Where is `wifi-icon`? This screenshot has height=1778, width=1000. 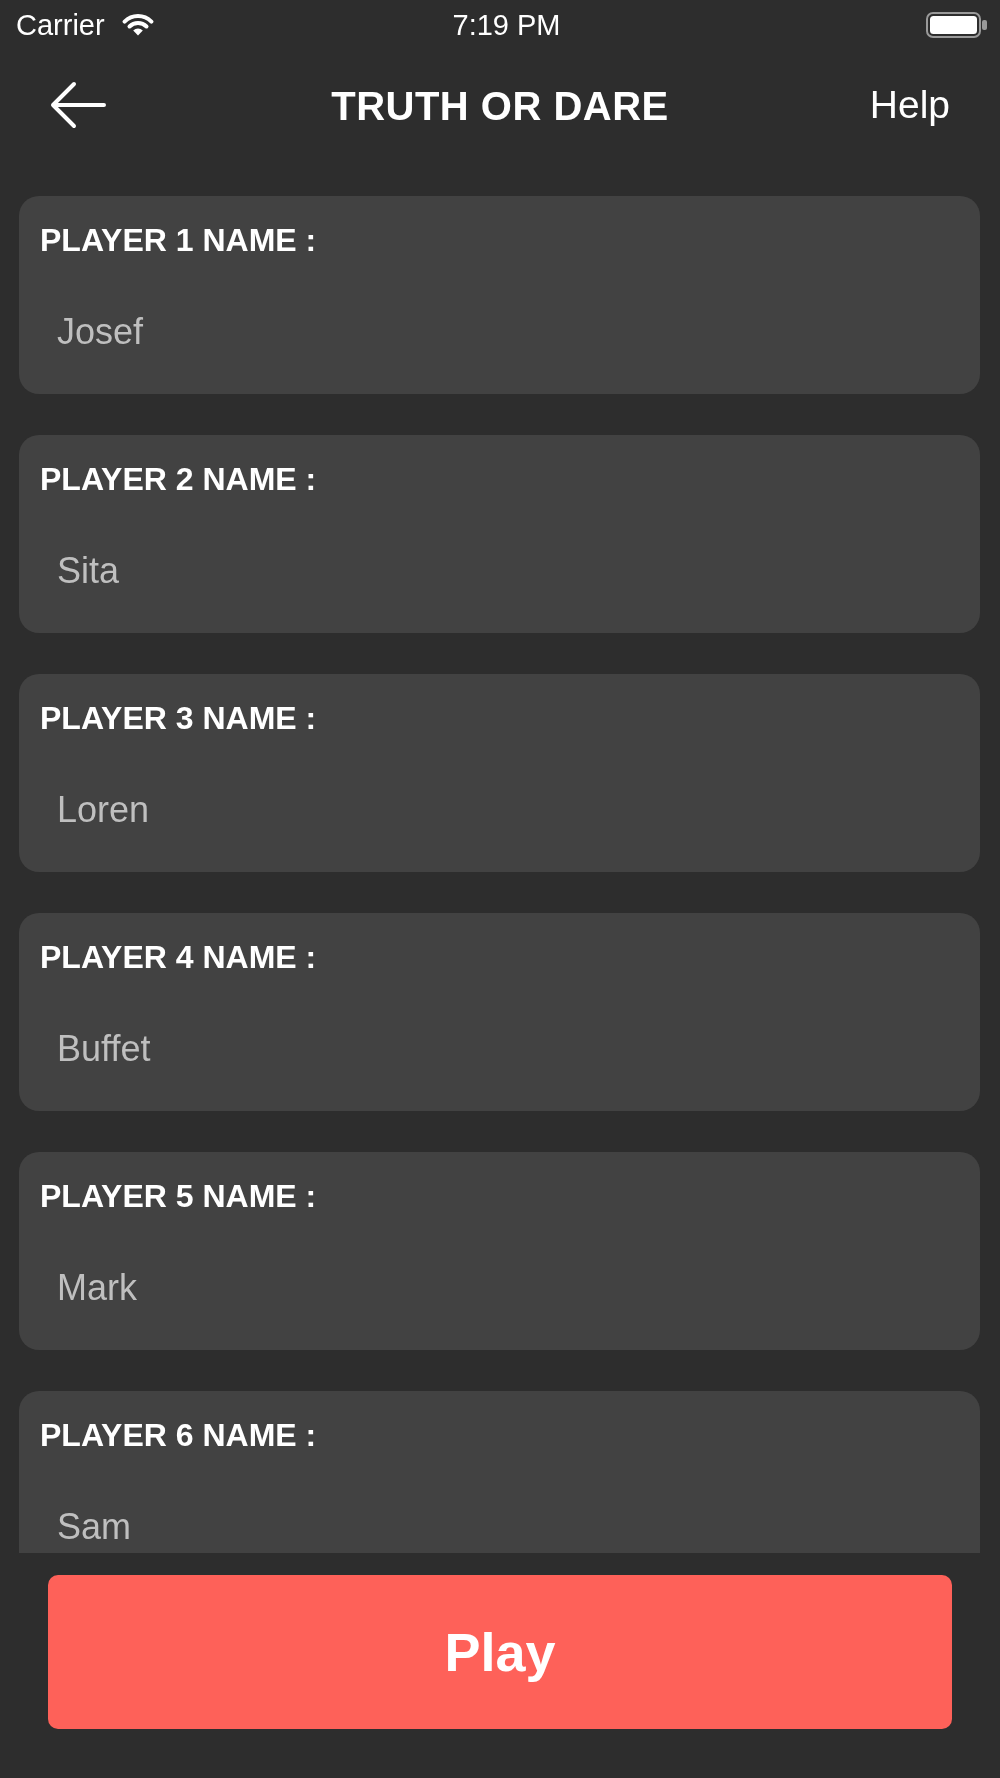
wifi-icon is located at coordinates (137, 25).